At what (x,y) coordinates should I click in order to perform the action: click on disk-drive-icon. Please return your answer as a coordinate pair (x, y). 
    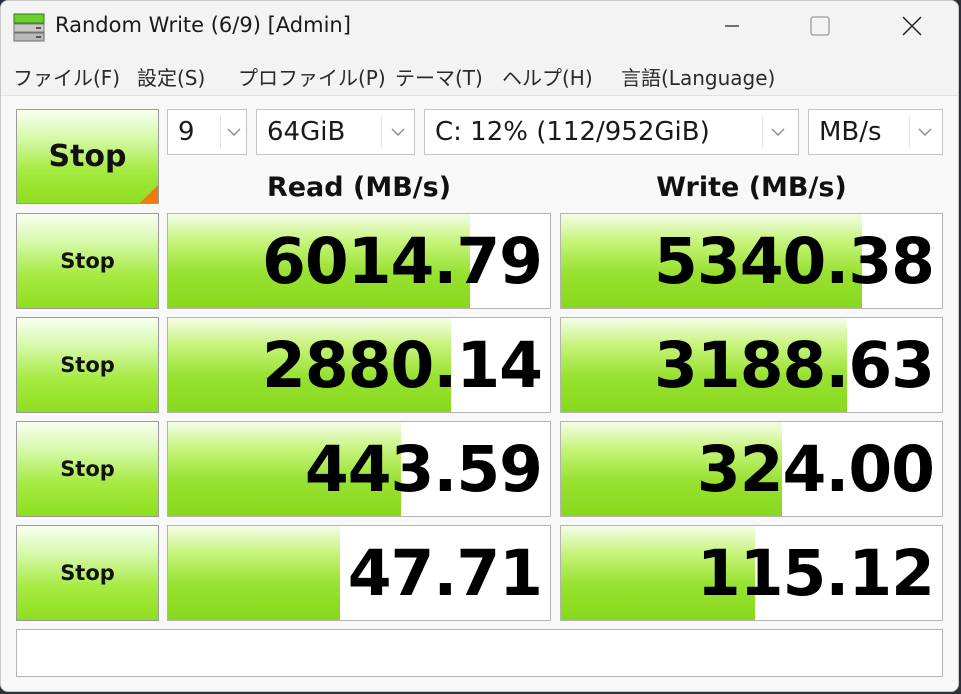
    Looking at the image, I should click on (29, 27).